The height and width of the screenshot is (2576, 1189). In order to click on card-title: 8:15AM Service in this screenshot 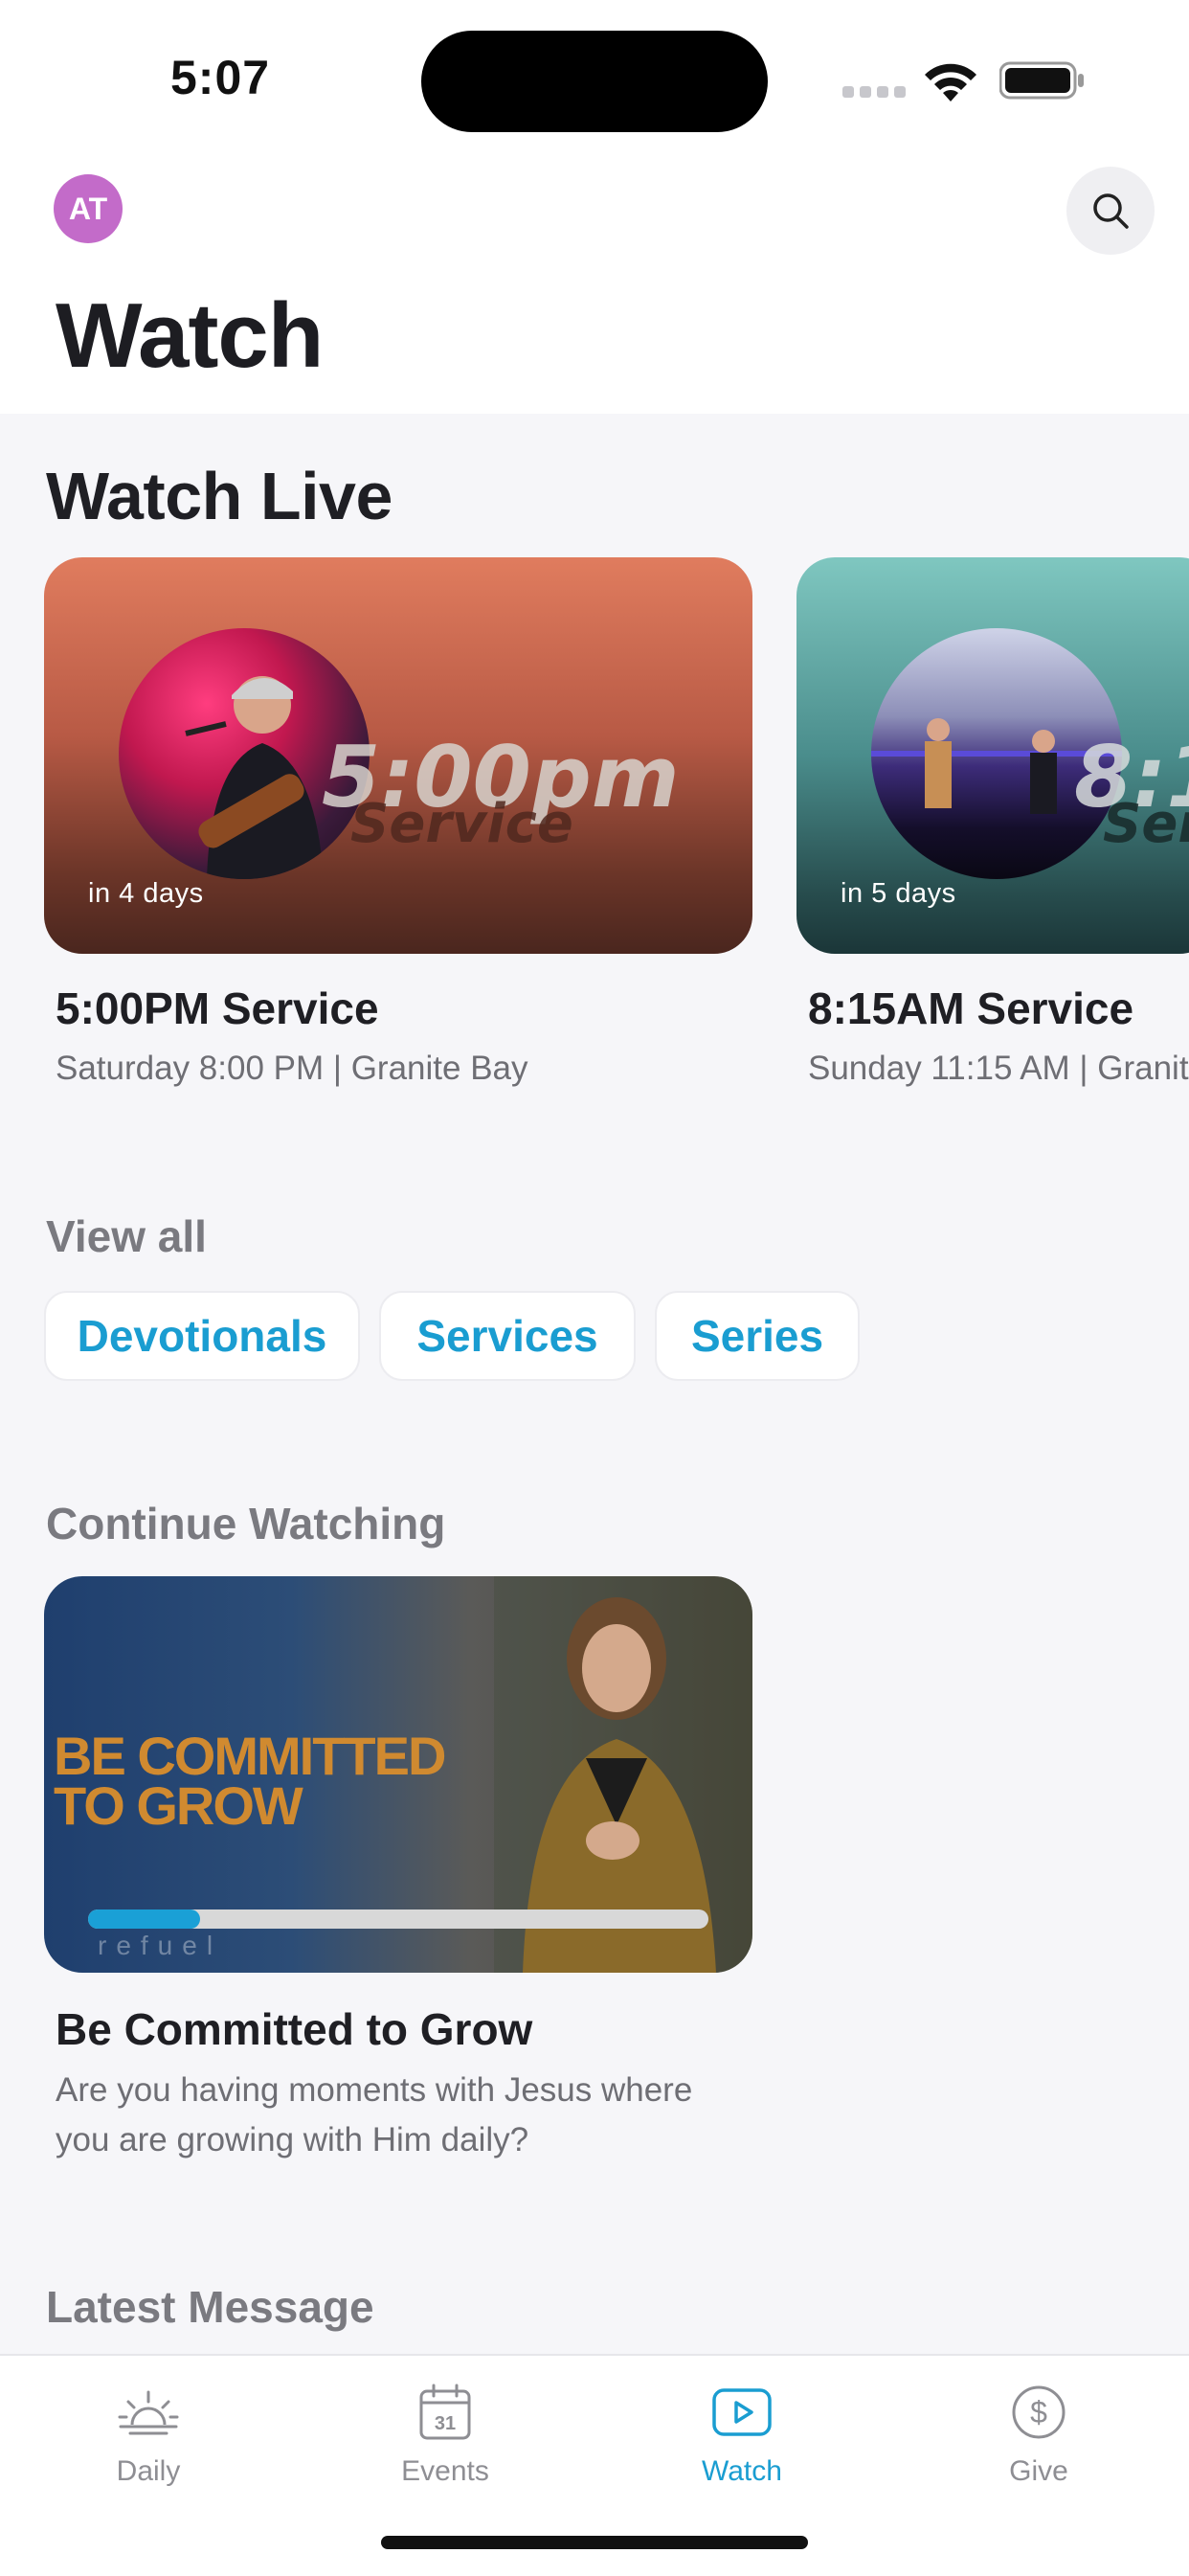, I will do `click(970, 1008)`.